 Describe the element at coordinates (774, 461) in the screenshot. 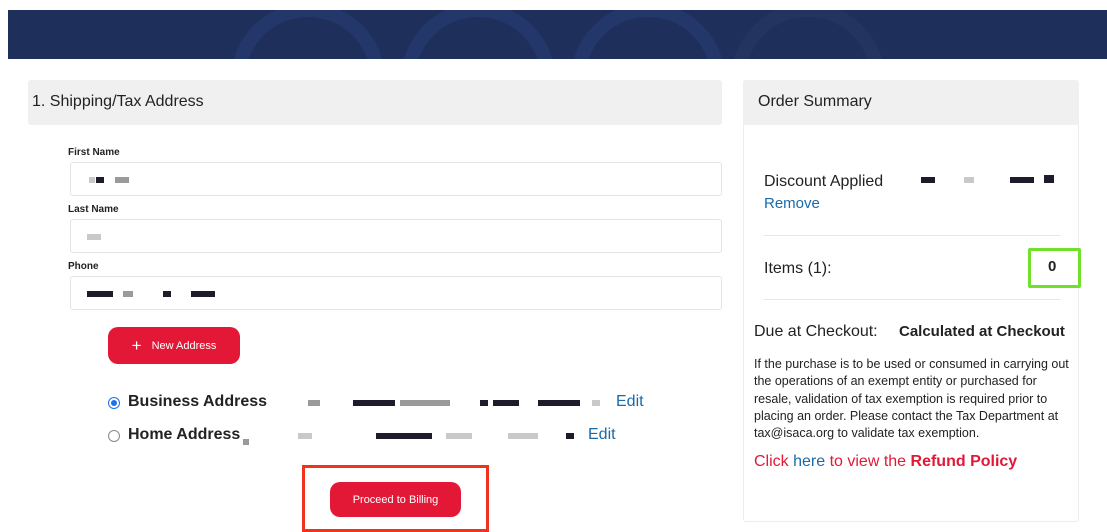

I see `refund-prefix: Click` at that location.